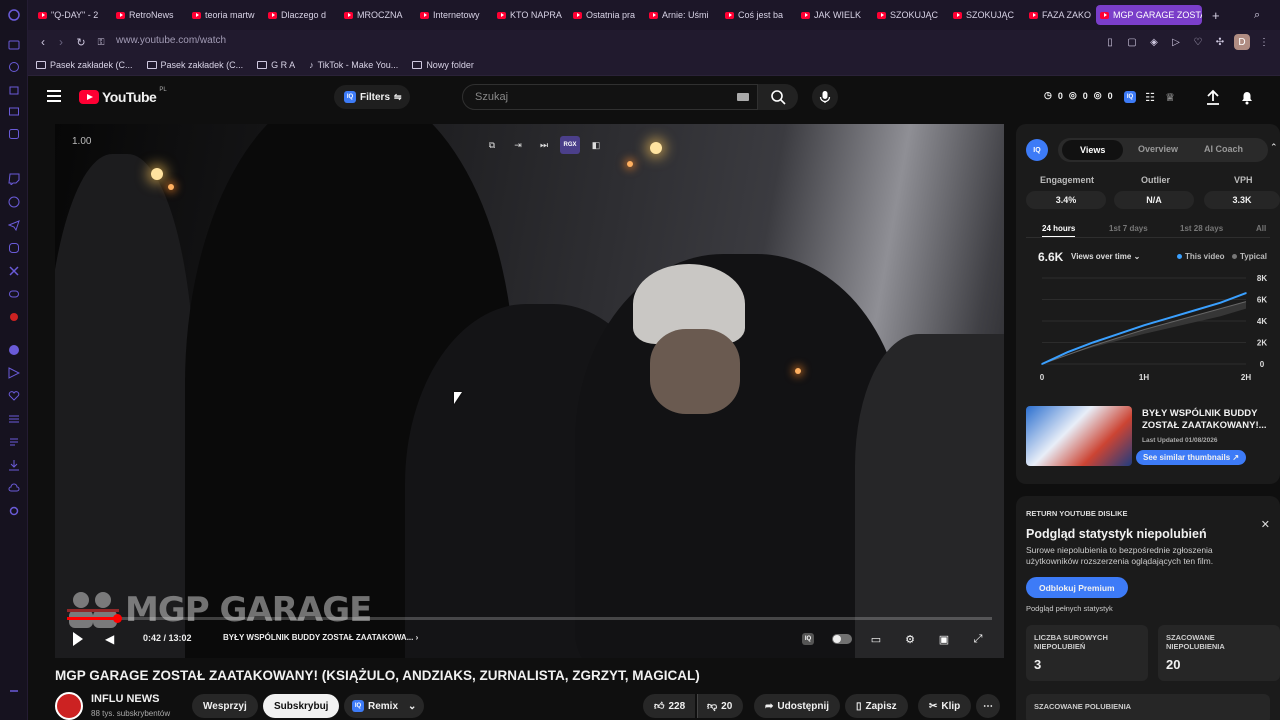 This screenshot has height=720, width=1280. Describe the element at coordinates (1093, 150) in the screenshot. I see `tab-views: Views` at that location.